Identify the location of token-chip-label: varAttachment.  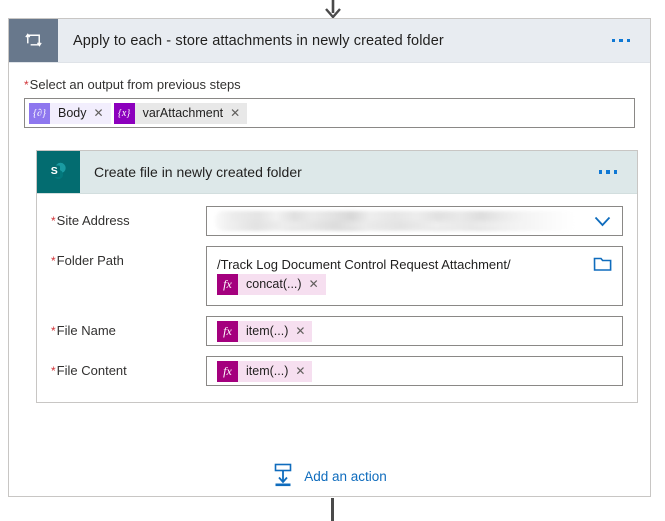
(182, 113).